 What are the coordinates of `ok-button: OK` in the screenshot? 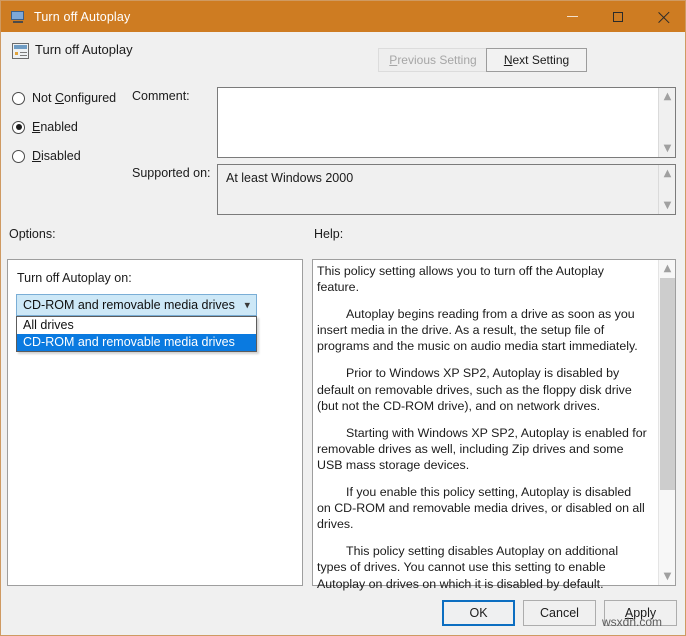 It's located at (478, 613).